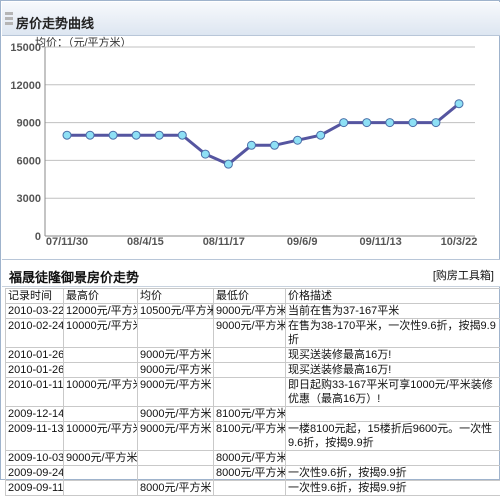 Image resolution: width=500 pixels, height=496 pixels. Describe the element at coordinates (393, 436) in the screenshot. I see `cell-price-description: 一楼8100元起，15楼折后9600元。一次性9.6折，按揭9.9折` at that location.